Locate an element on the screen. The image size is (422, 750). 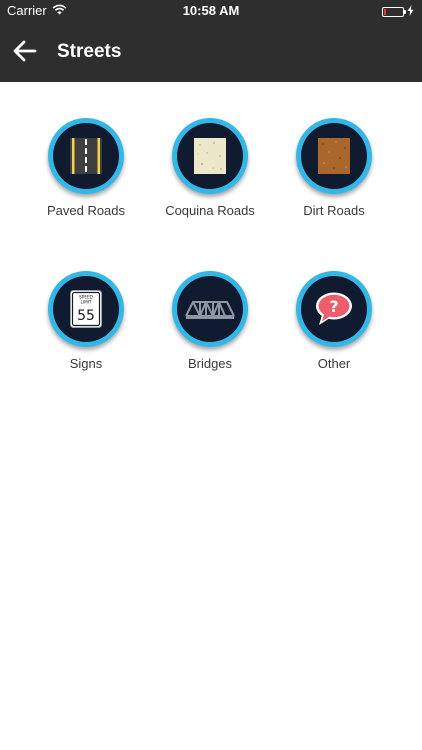
paved-road-icon is located at coordinates (86, 156).